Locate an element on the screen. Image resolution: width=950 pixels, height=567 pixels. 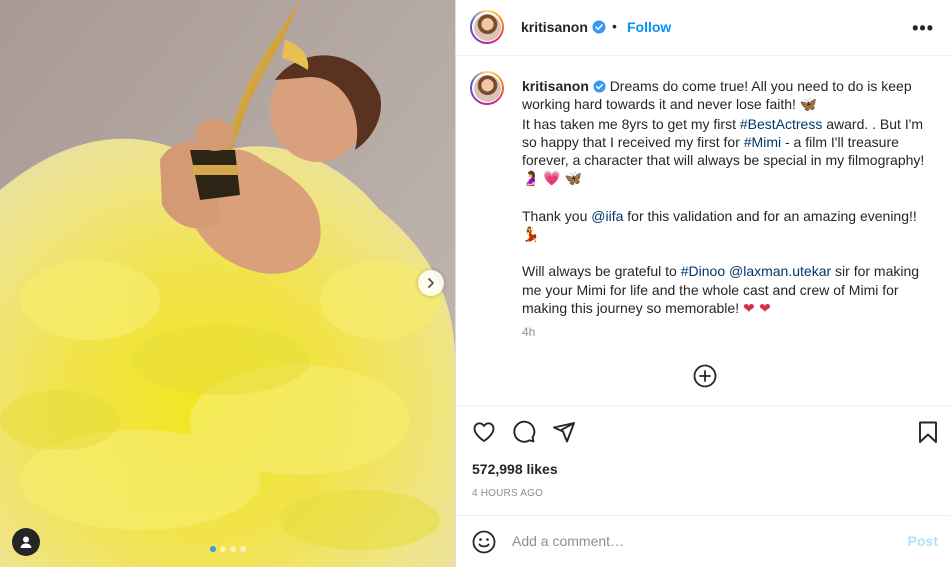
post-header: kritisanon • Follow ••• is located at coordinates (703, 28).